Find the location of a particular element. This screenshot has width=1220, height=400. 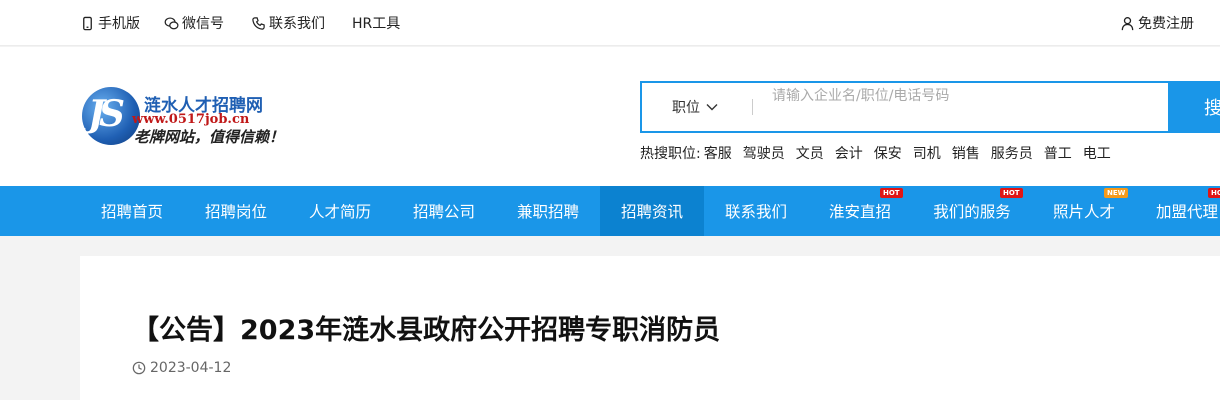

hot-search-item: 保安 is located at coordinates (888, 153).